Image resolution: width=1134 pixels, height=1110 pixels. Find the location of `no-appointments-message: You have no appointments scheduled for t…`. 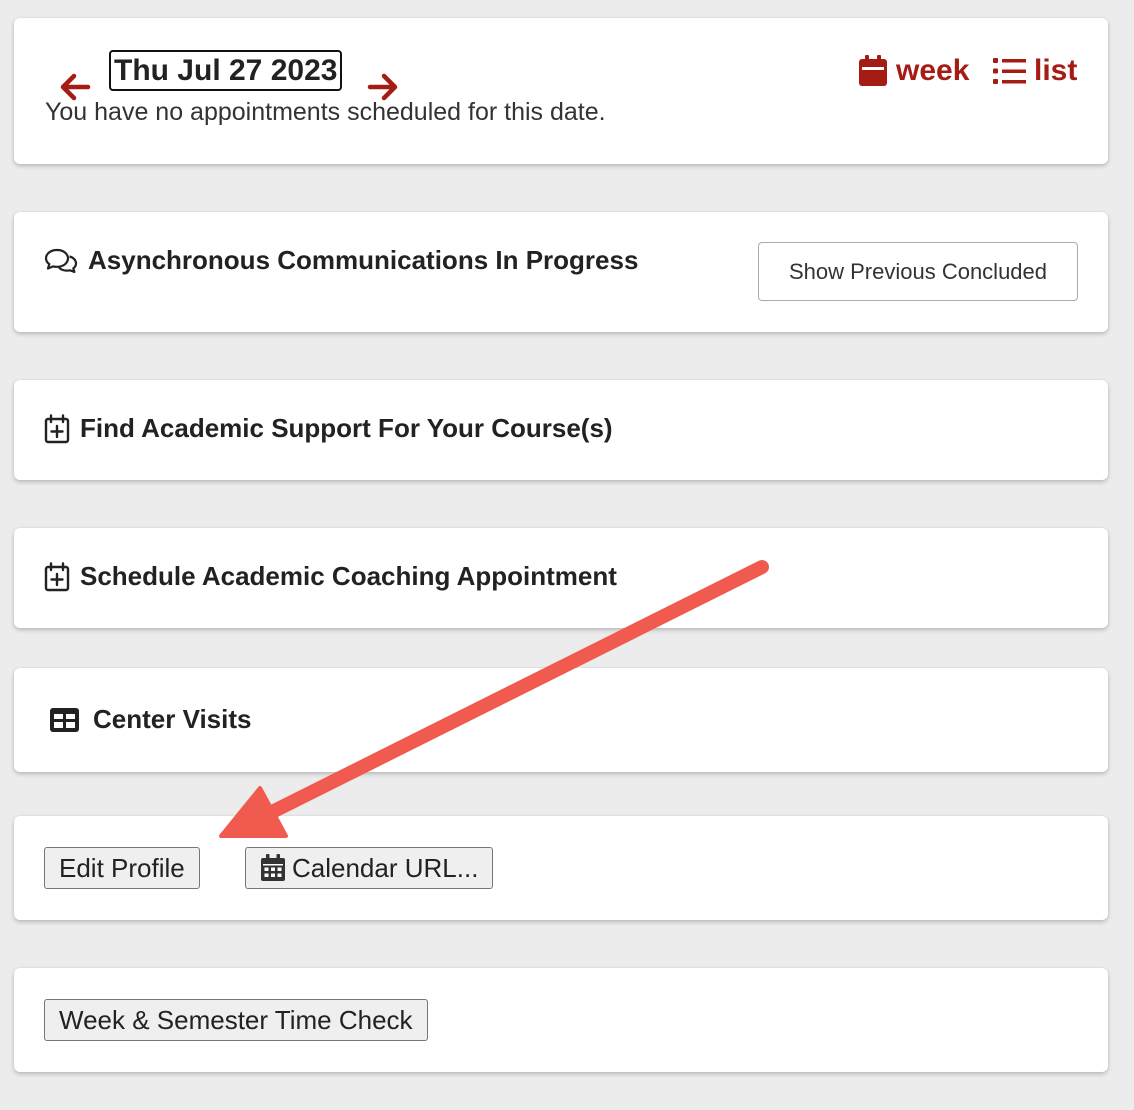

no-appointments-message: You have no appointments scheduled for t… is located at coordinates (325, 112).